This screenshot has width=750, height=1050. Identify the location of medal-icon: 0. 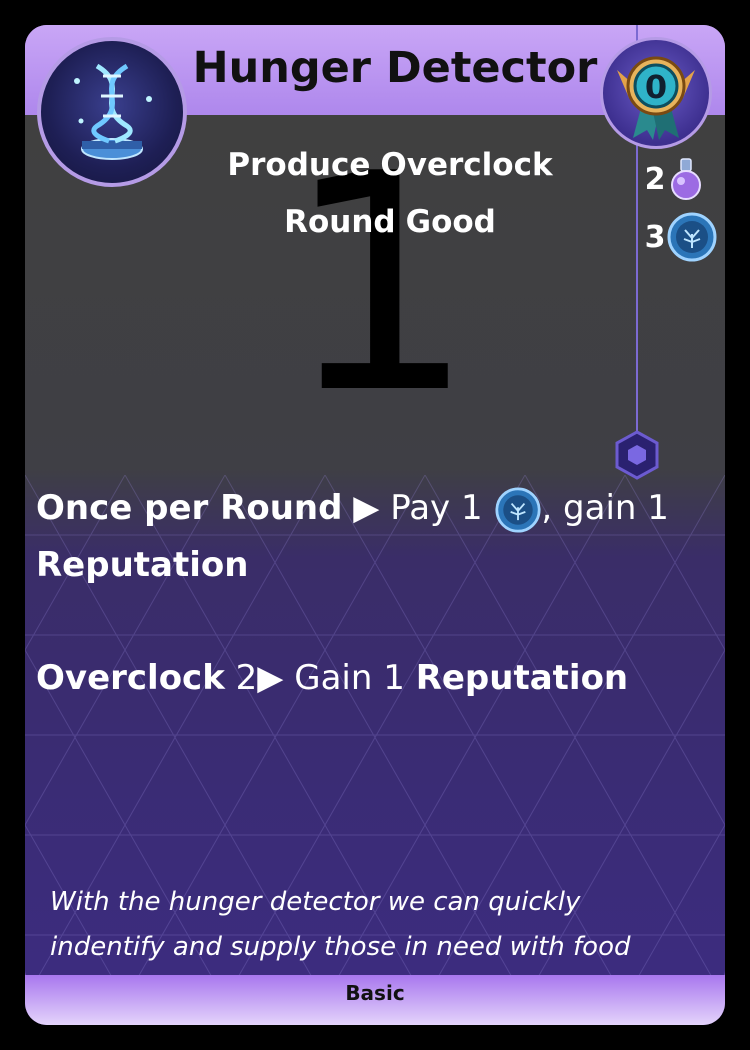
(656, 98).